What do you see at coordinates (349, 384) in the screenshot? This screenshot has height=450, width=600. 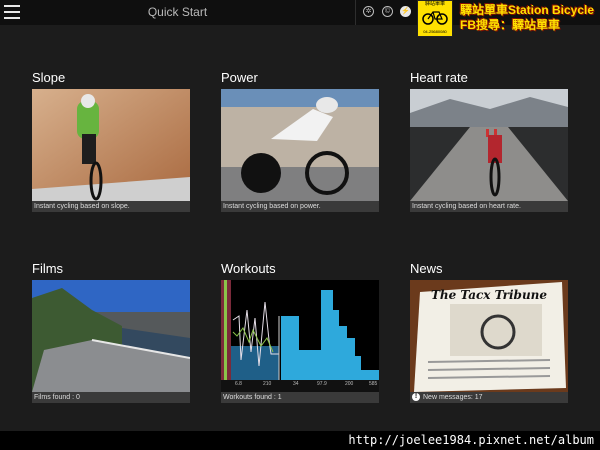 I see `axis-tick: 200` at bounding box center [349, 384].